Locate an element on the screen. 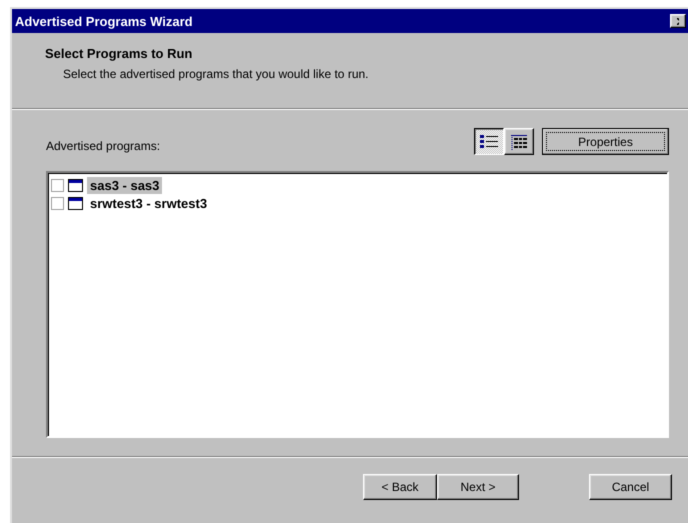  list-view-icon is located at coordinates (489, 142).